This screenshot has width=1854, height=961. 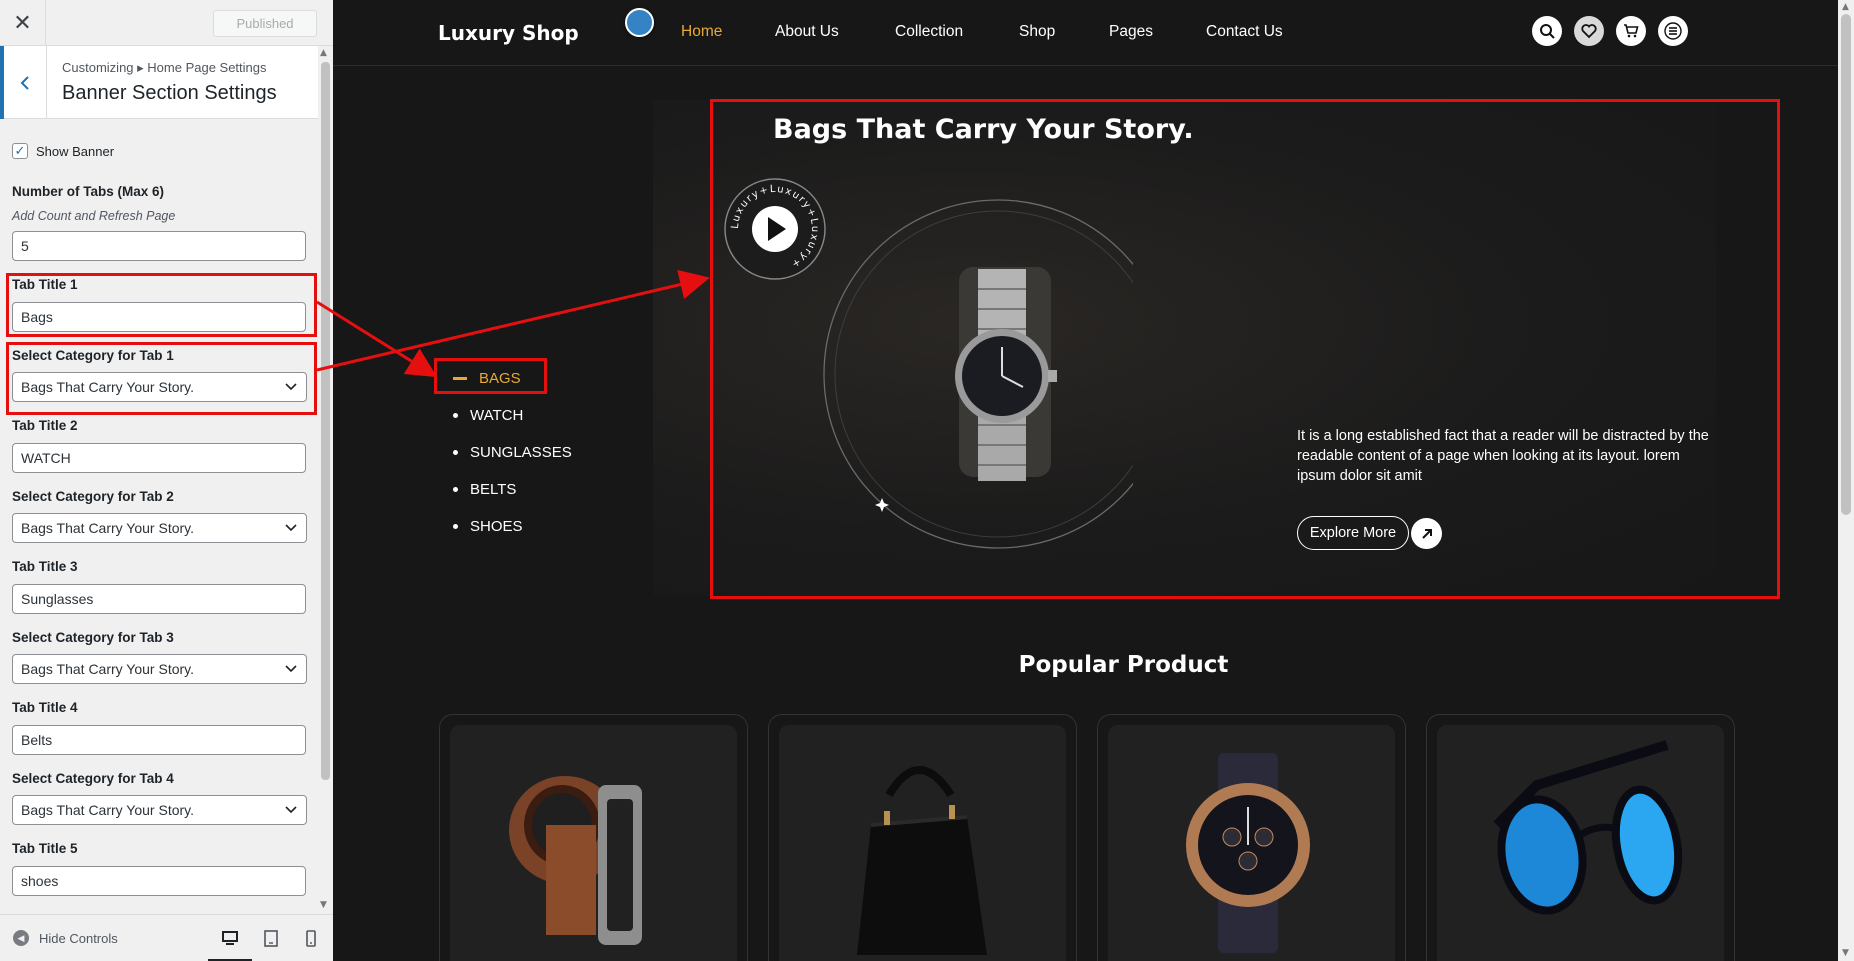 What do you see at coordinates (159, 458) in the screenshot?
I see `tab-title-2-input` at bounding box center [159, 458].